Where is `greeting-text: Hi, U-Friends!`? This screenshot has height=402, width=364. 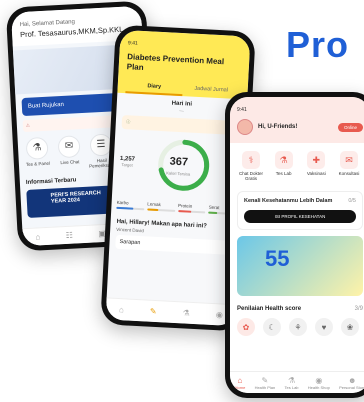 greeting-text: Hi, U-Friends! is located at coordinates (278, 127).